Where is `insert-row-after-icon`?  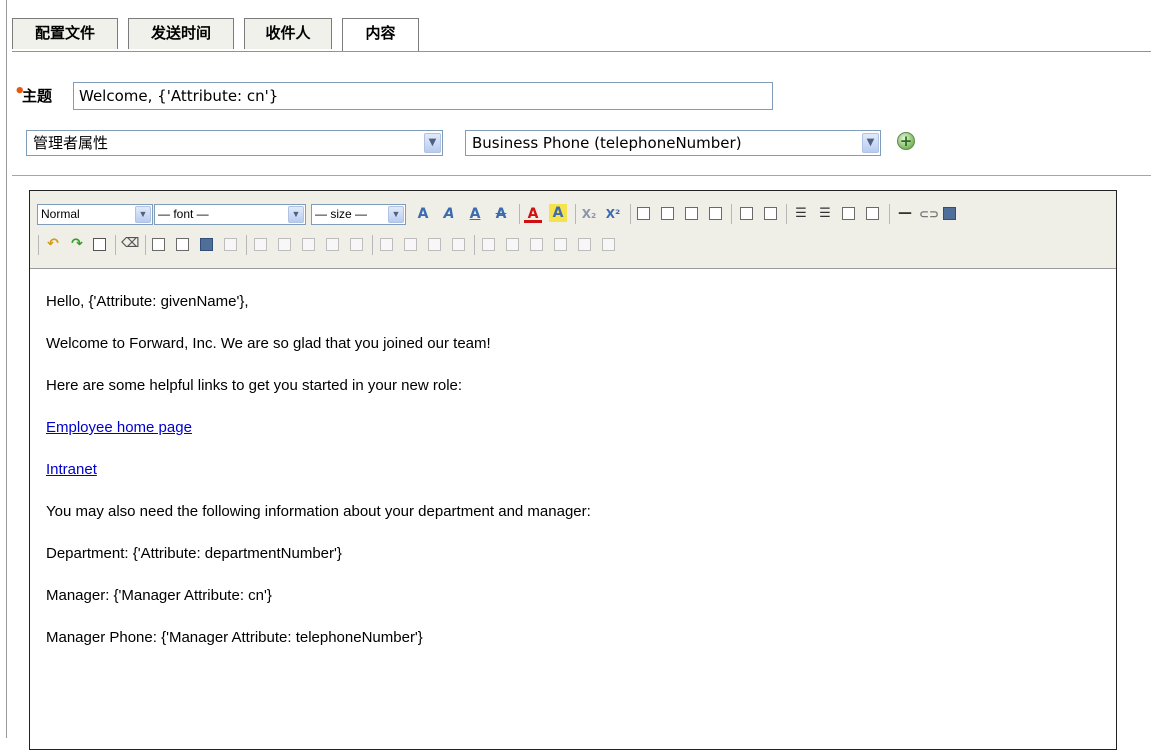
insert-row-after-icon is located at coordinates (284, 244).